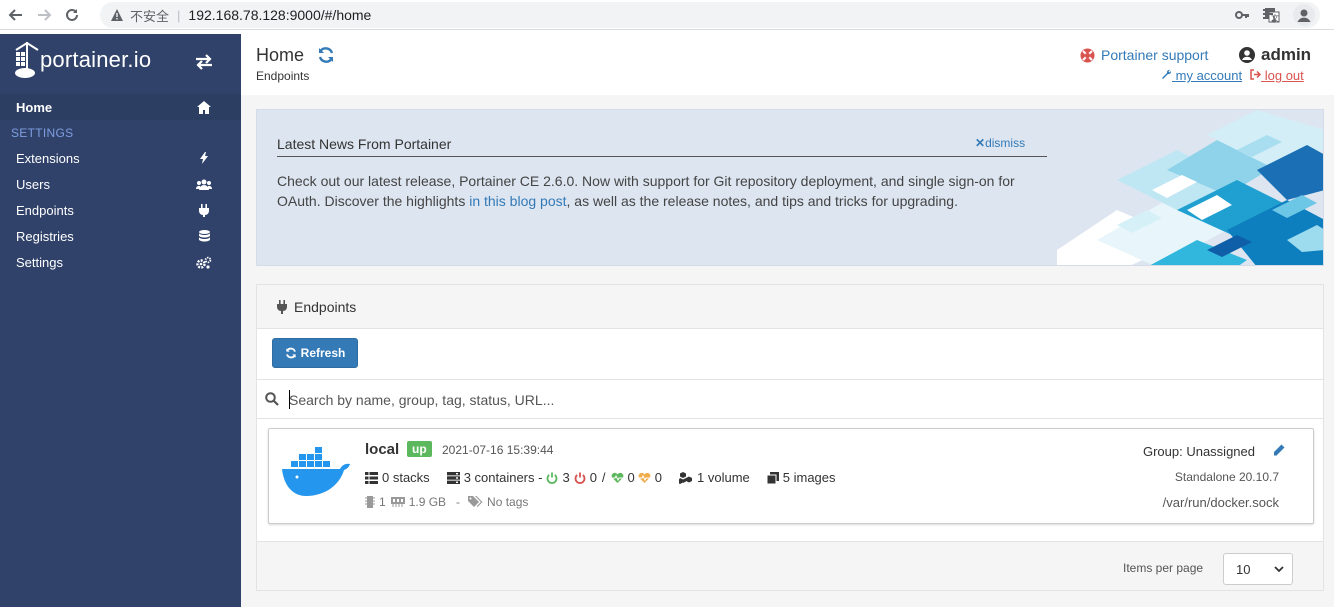  I want to click on sign-out-icon, so click(1256, 74).